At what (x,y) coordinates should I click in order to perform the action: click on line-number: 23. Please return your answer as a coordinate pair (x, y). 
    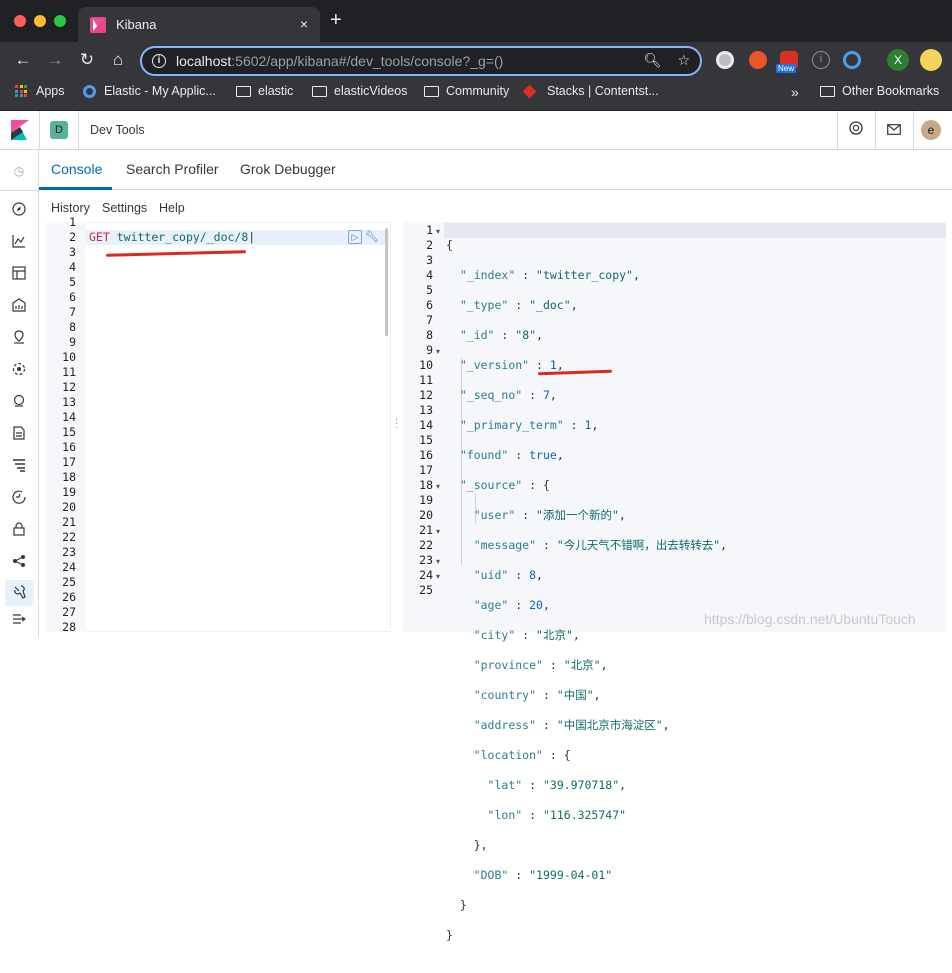
    Looking at the image, I should click on (69, 552).